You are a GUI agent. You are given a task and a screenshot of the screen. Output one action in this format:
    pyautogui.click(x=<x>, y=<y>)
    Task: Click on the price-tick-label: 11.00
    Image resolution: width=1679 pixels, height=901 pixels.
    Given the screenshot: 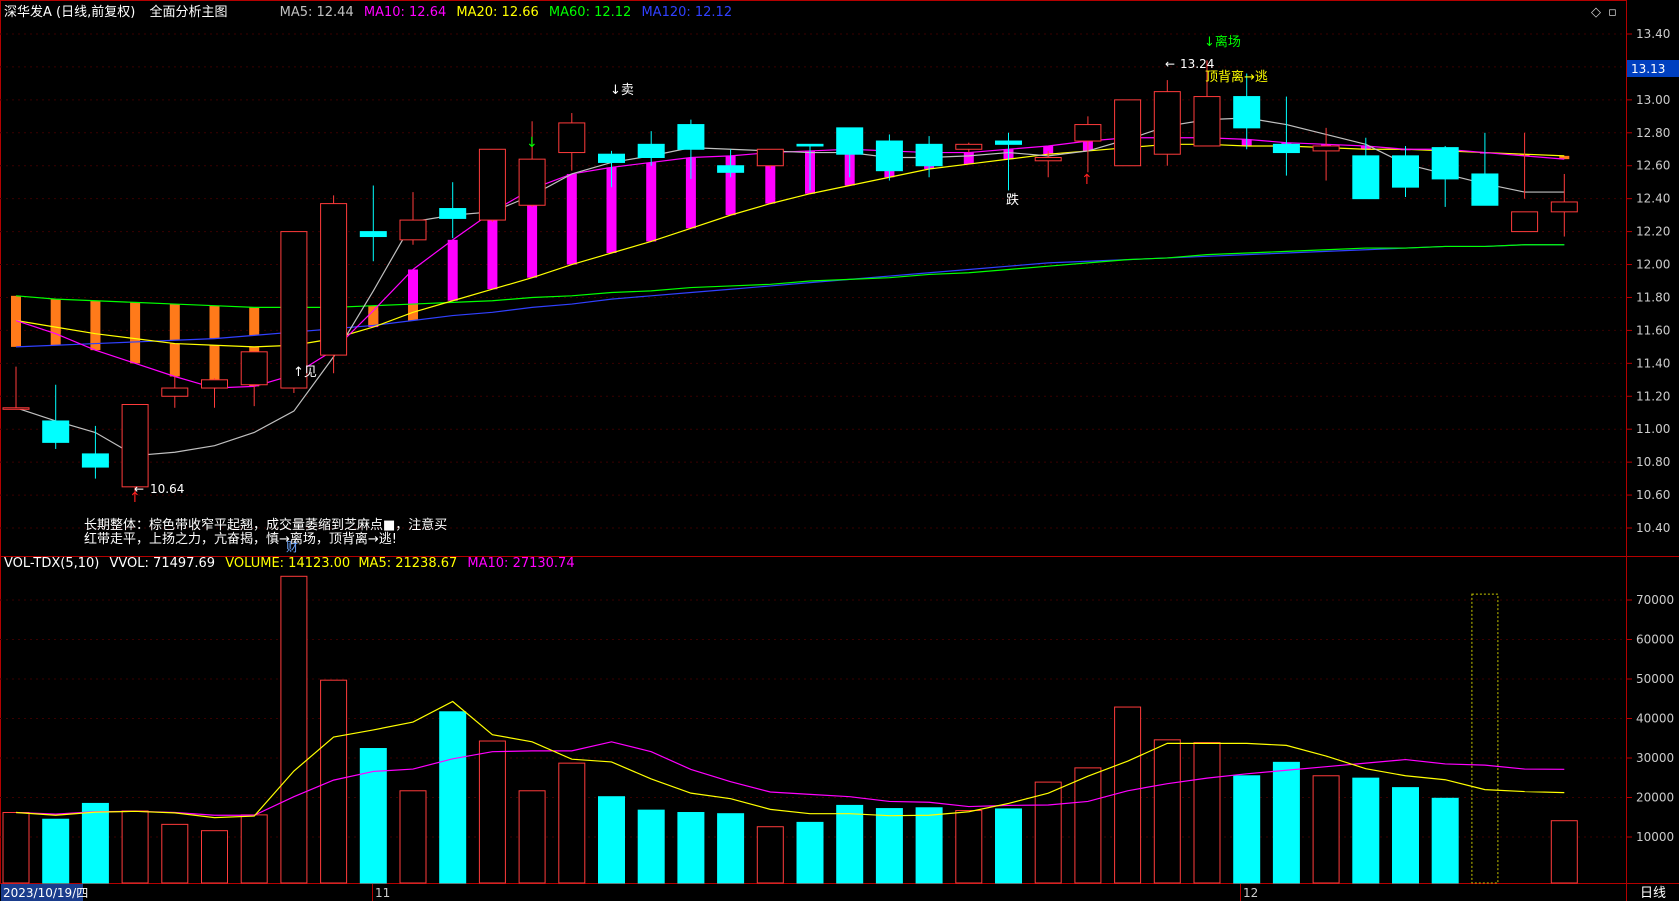 What is the action you would take?
    pyautogui.click(x=1653, y=429)
    